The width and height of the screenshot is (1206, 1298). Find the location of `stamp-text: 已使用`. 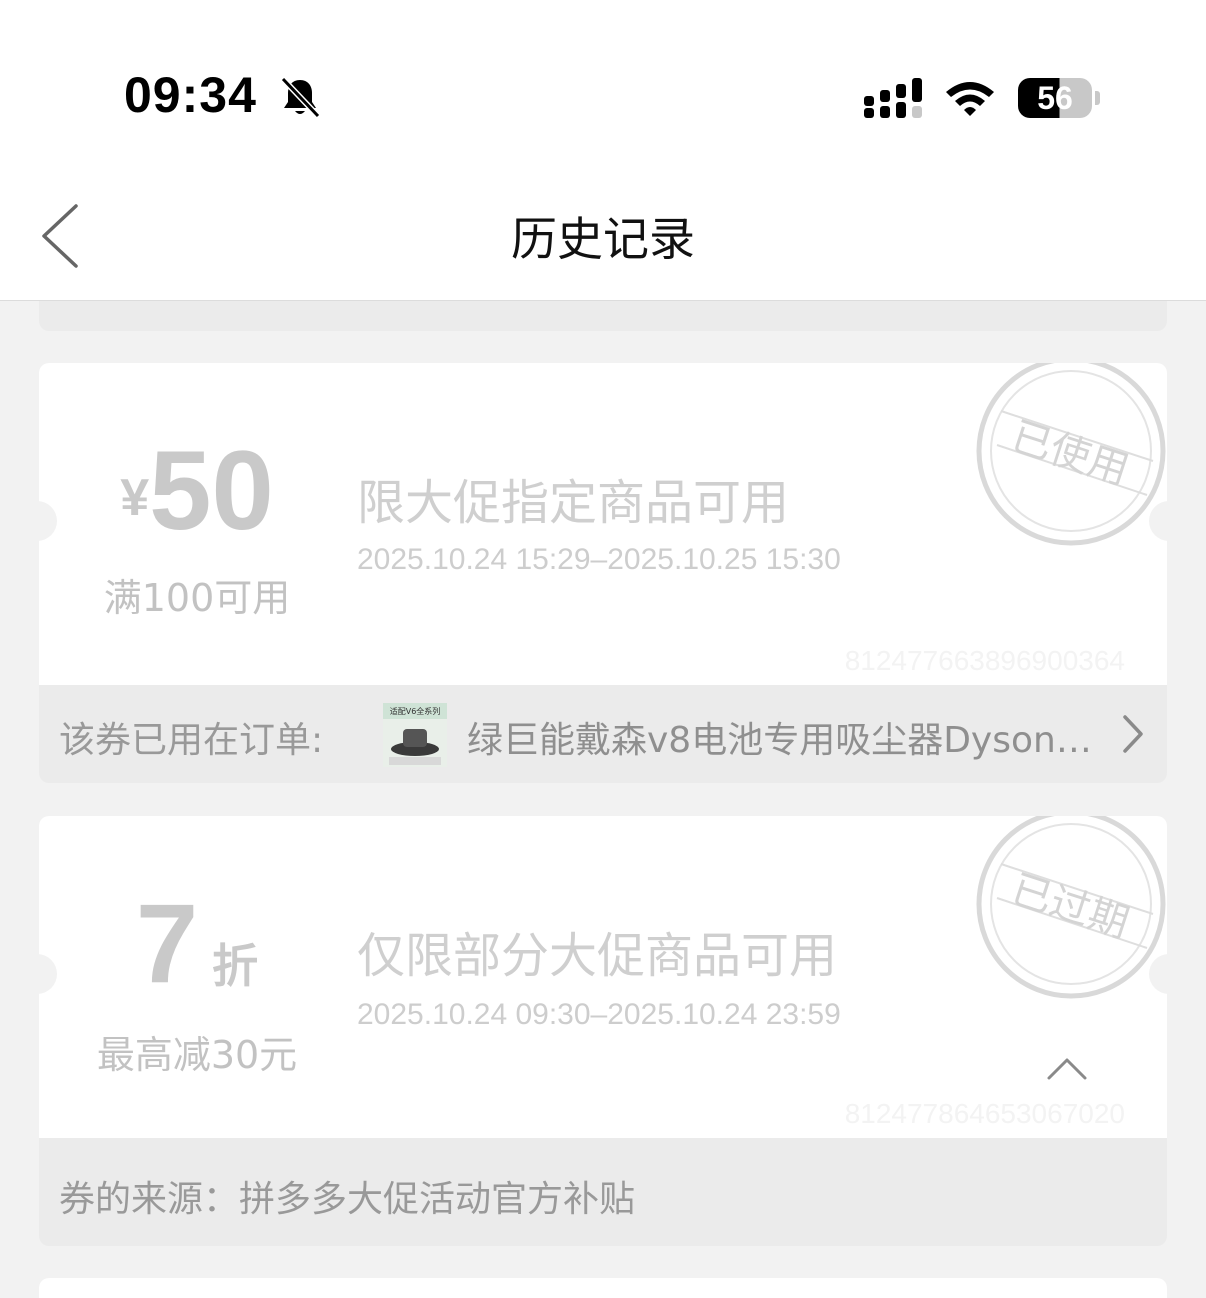

stamp-text: 已使用 is located at coordinates (1070, 453).